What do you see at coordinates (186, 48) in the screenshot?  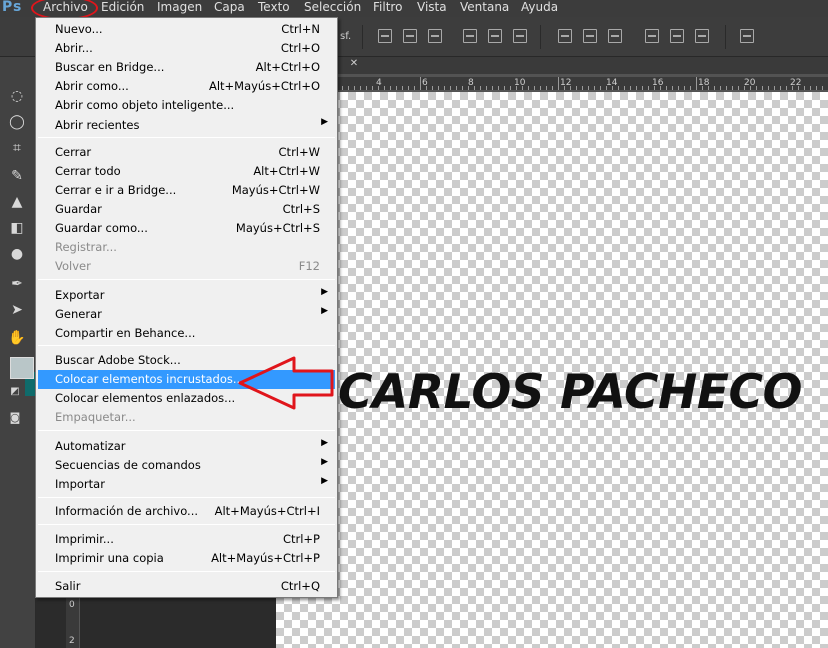 I see `menu-item-abrir: Abrir... Ctrl+O` at bounding box center [186, 48].